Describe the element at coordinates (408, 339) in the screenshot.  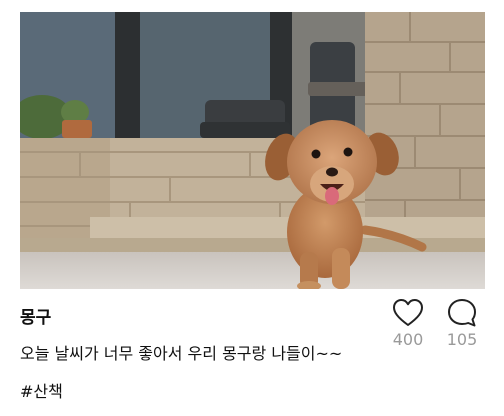
I see `like-count: 400` at that location.